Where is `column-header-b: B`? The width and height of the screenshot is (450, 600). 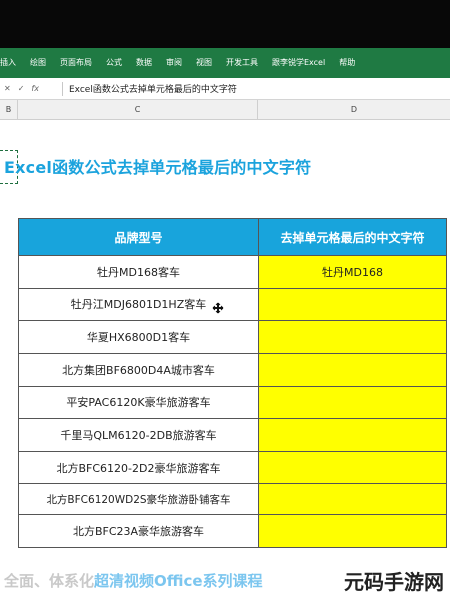 column-header-b: B is located at coordinates (9, 110).